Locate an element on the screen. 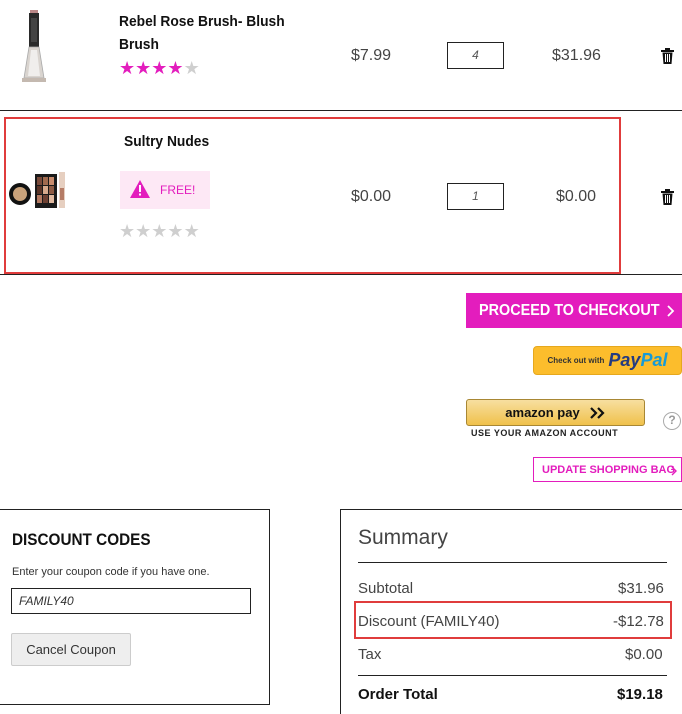 The width and height of the screenshot is (682, 714). discount-help-text: Enter your coupon code if you have one. is located at coordinates (111, 572).